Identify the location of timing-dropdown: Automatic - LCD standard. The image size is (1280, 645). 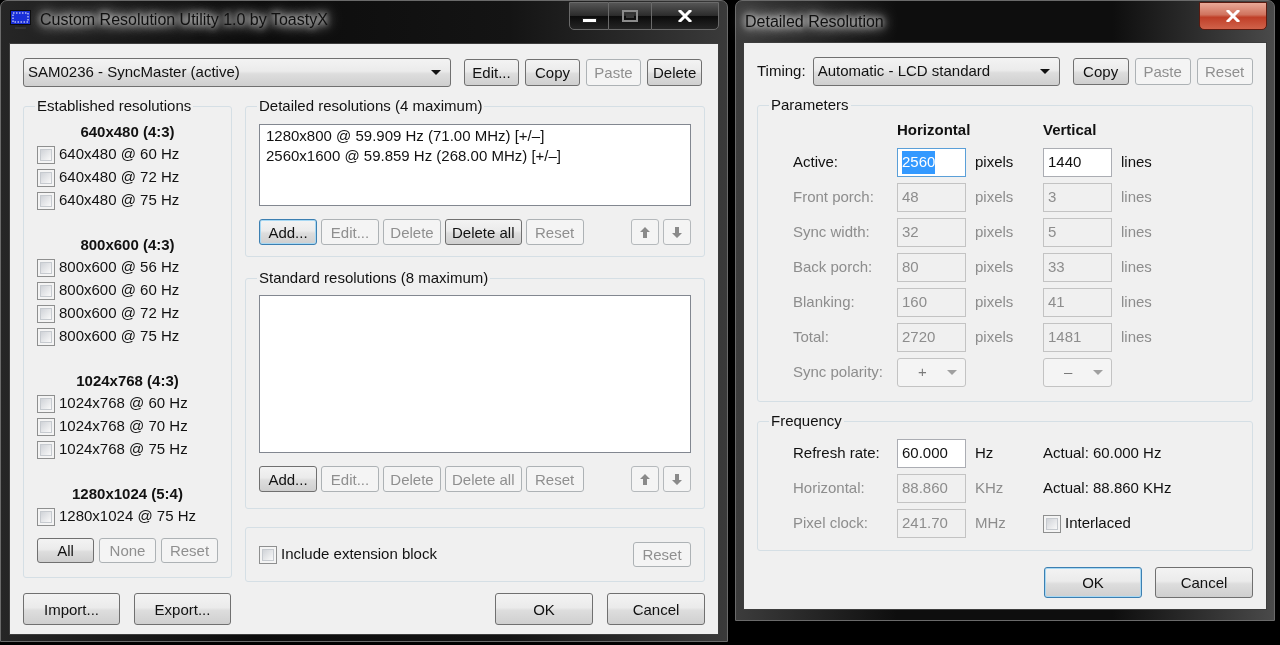
(936, 71).